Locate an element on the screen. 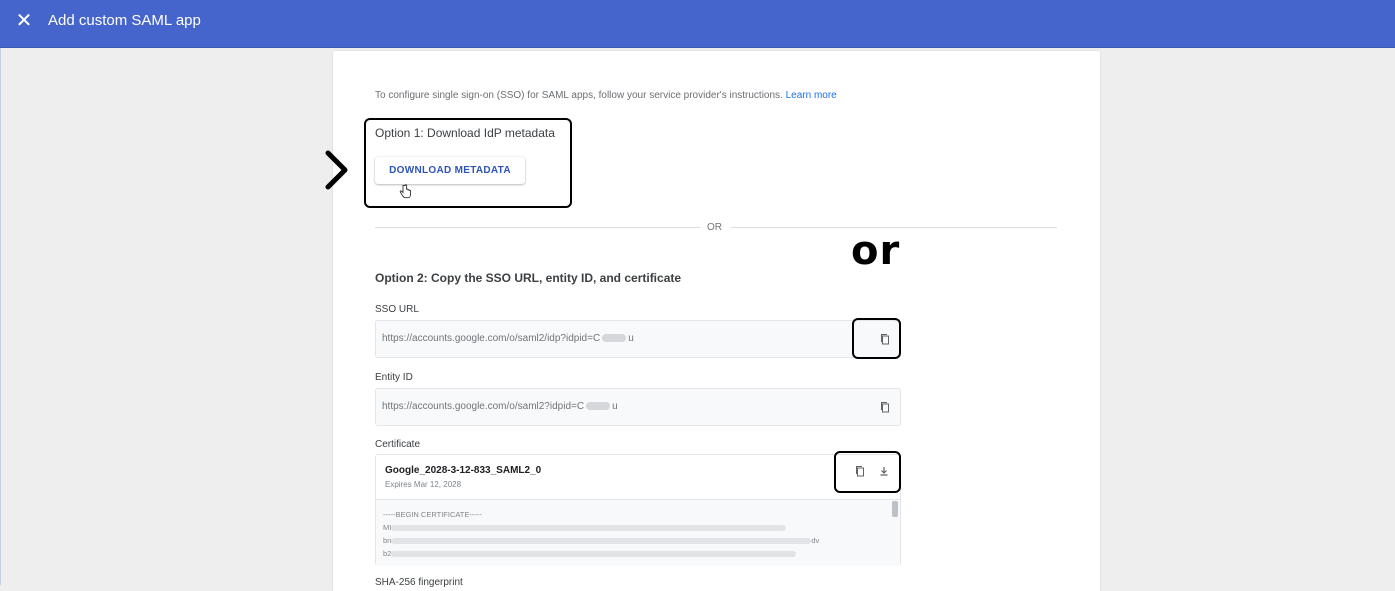  certificate-text-area: -----BEGIN CERTIFICATE----- MI bn dv b2 is located at coordinates (638, 532).